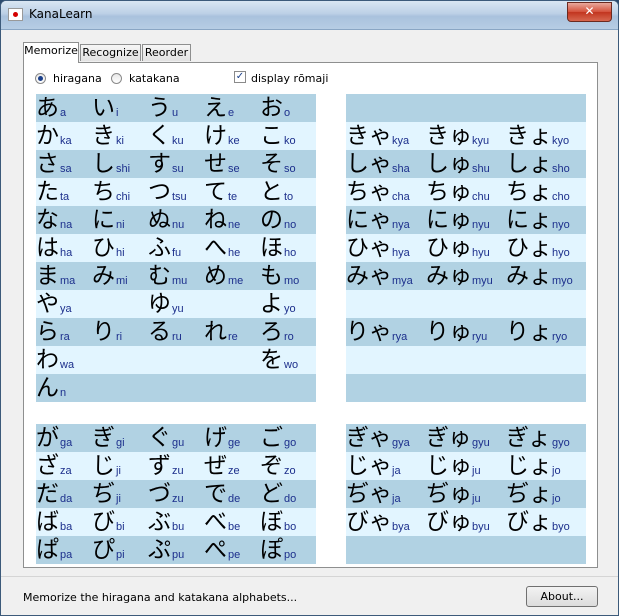  What do you see at coordinates (232, 494) in the screenshot?
I see `kana-cell: で de` at bounding box center [232, 494].